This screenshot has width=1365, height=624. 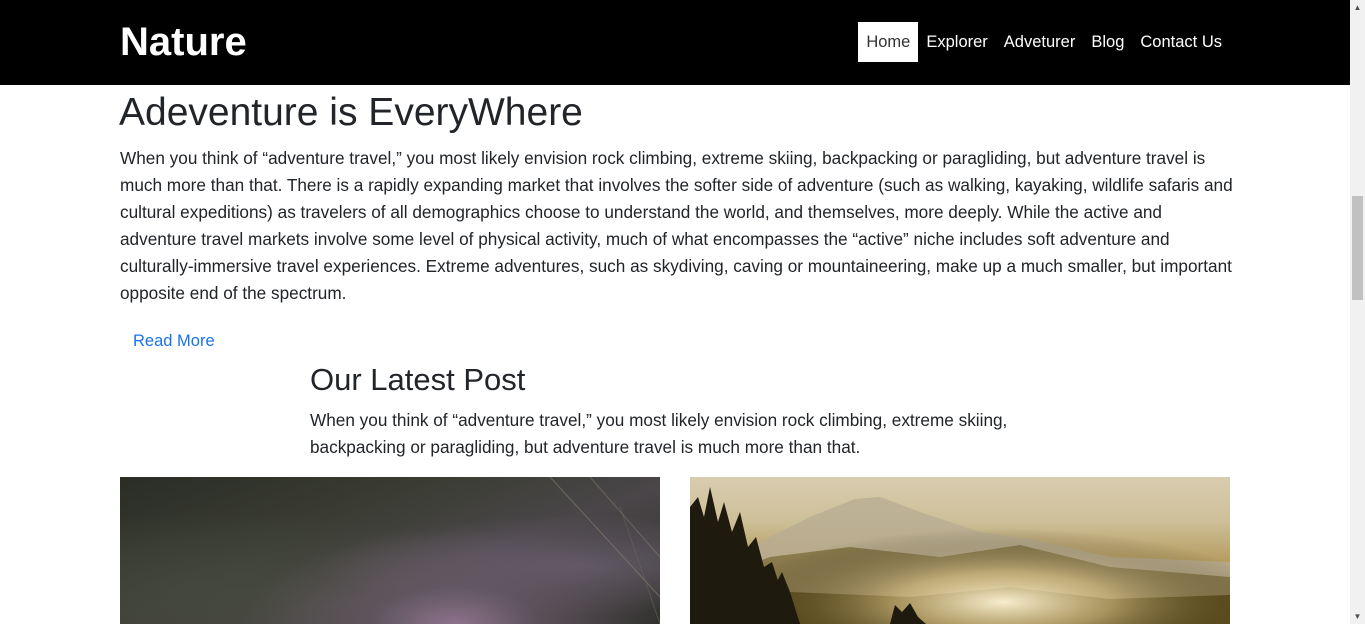 I want to click on scroll-up-icon: ▲, so click(x=1357, y=7).